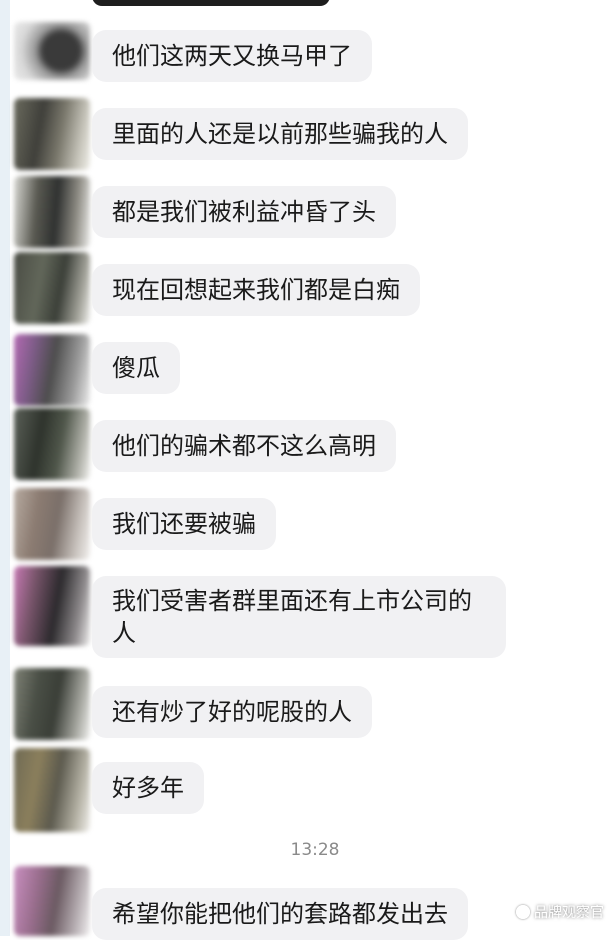 Image resolution: width=614 pixels, height=940 pixels. What do you see at coordinates (280, 134) in the screenshot?
I see `message-bubble: 里面的人还是以前那些骗我的人` at bounding box center [280, 134].